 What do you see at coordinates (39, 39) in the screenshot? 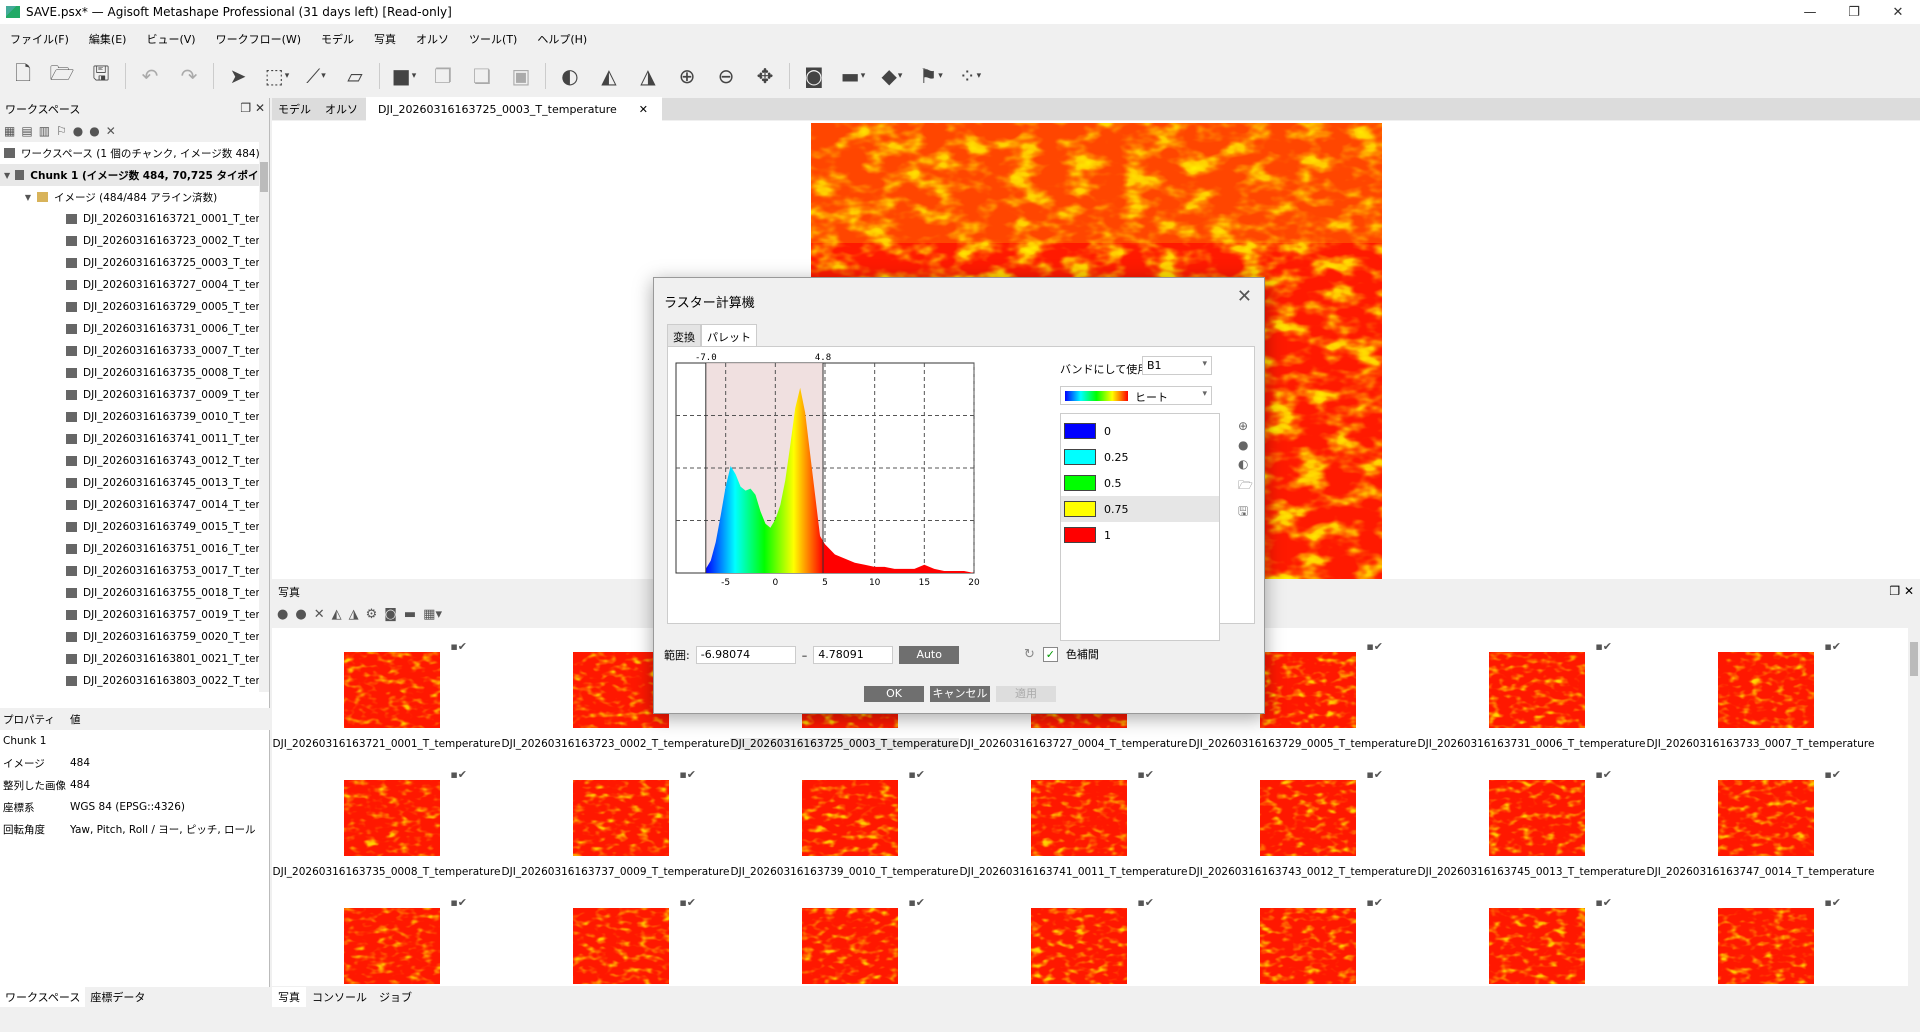
I see `menu-file: ファイル(F)` at bounding box center [39, 39].